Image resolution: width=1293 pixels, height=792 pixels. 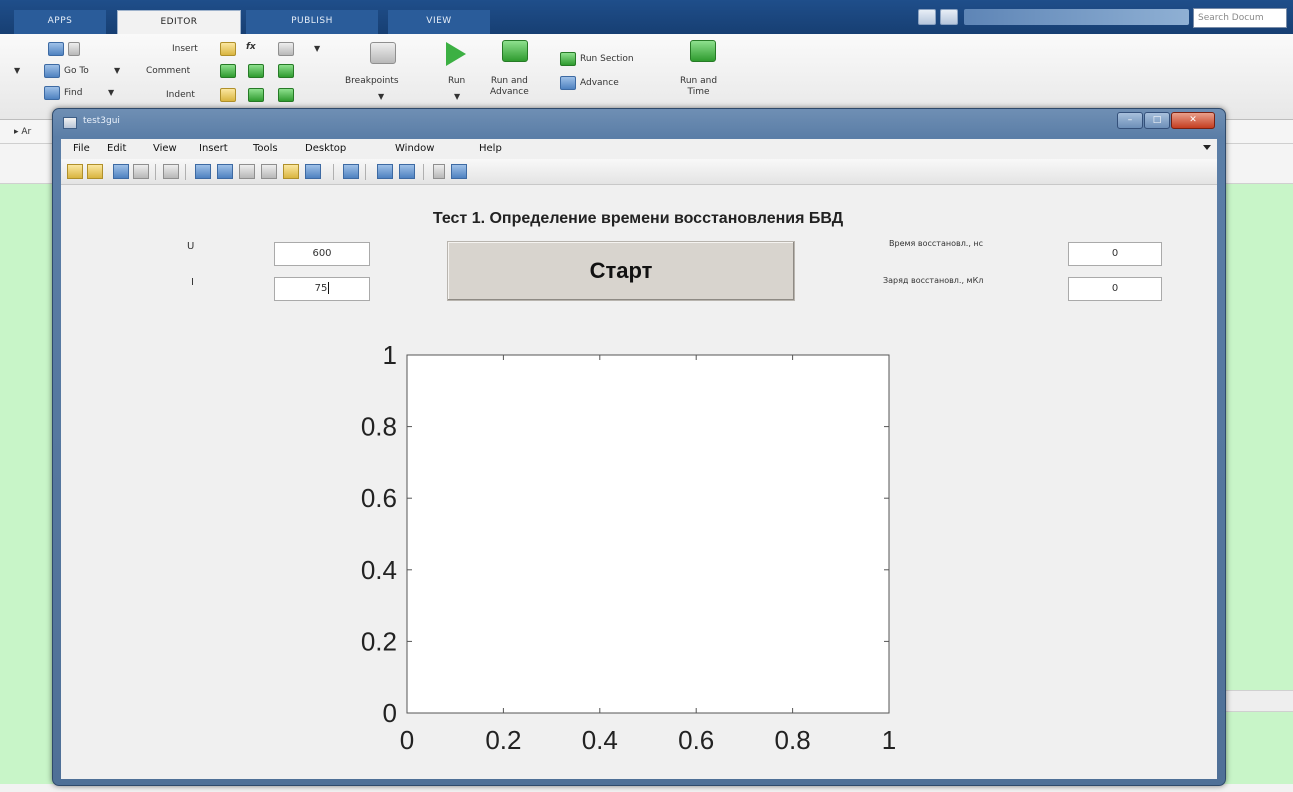 I want to click on run-section-button: Run Section, so click(x=607, y=59).